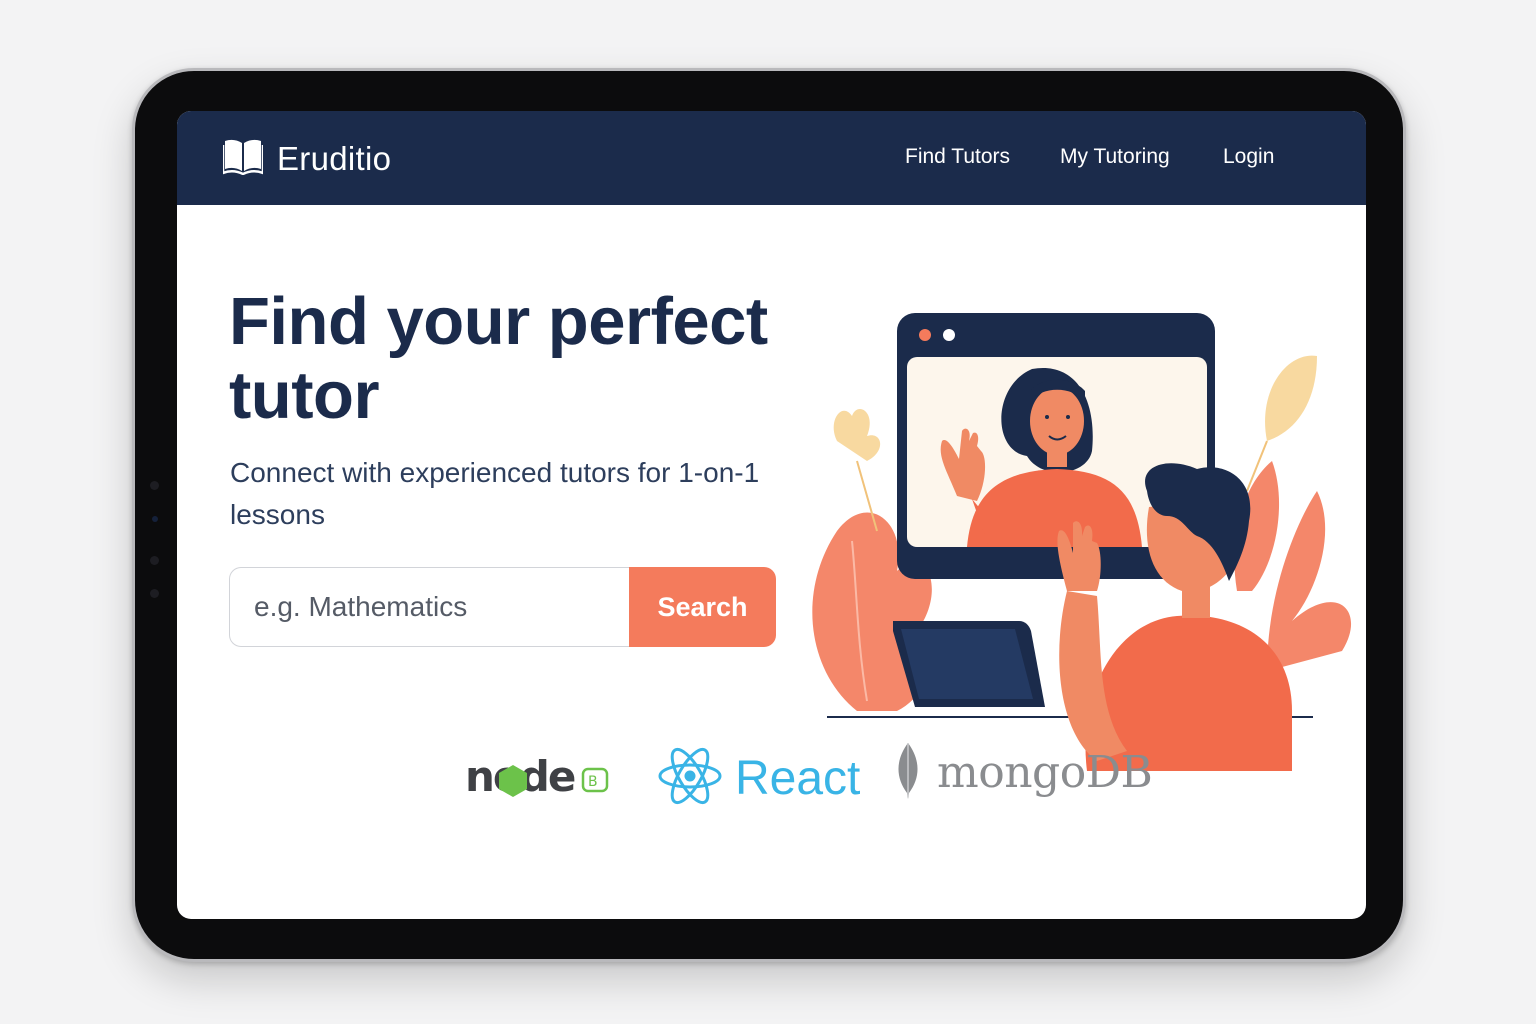 Image resolution: width=1536 pixels, height=1024 pixels. Describe the element at coordinates (334, 158) in the screenshot. I see `brand-name: Eruditio` at that location.